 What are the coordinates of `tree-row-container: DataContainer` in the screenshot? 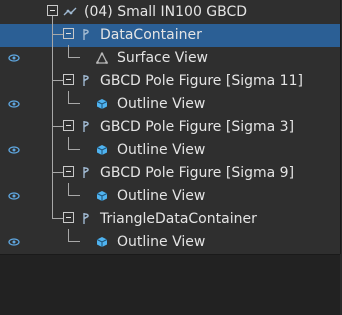 It's located at (170, 35).